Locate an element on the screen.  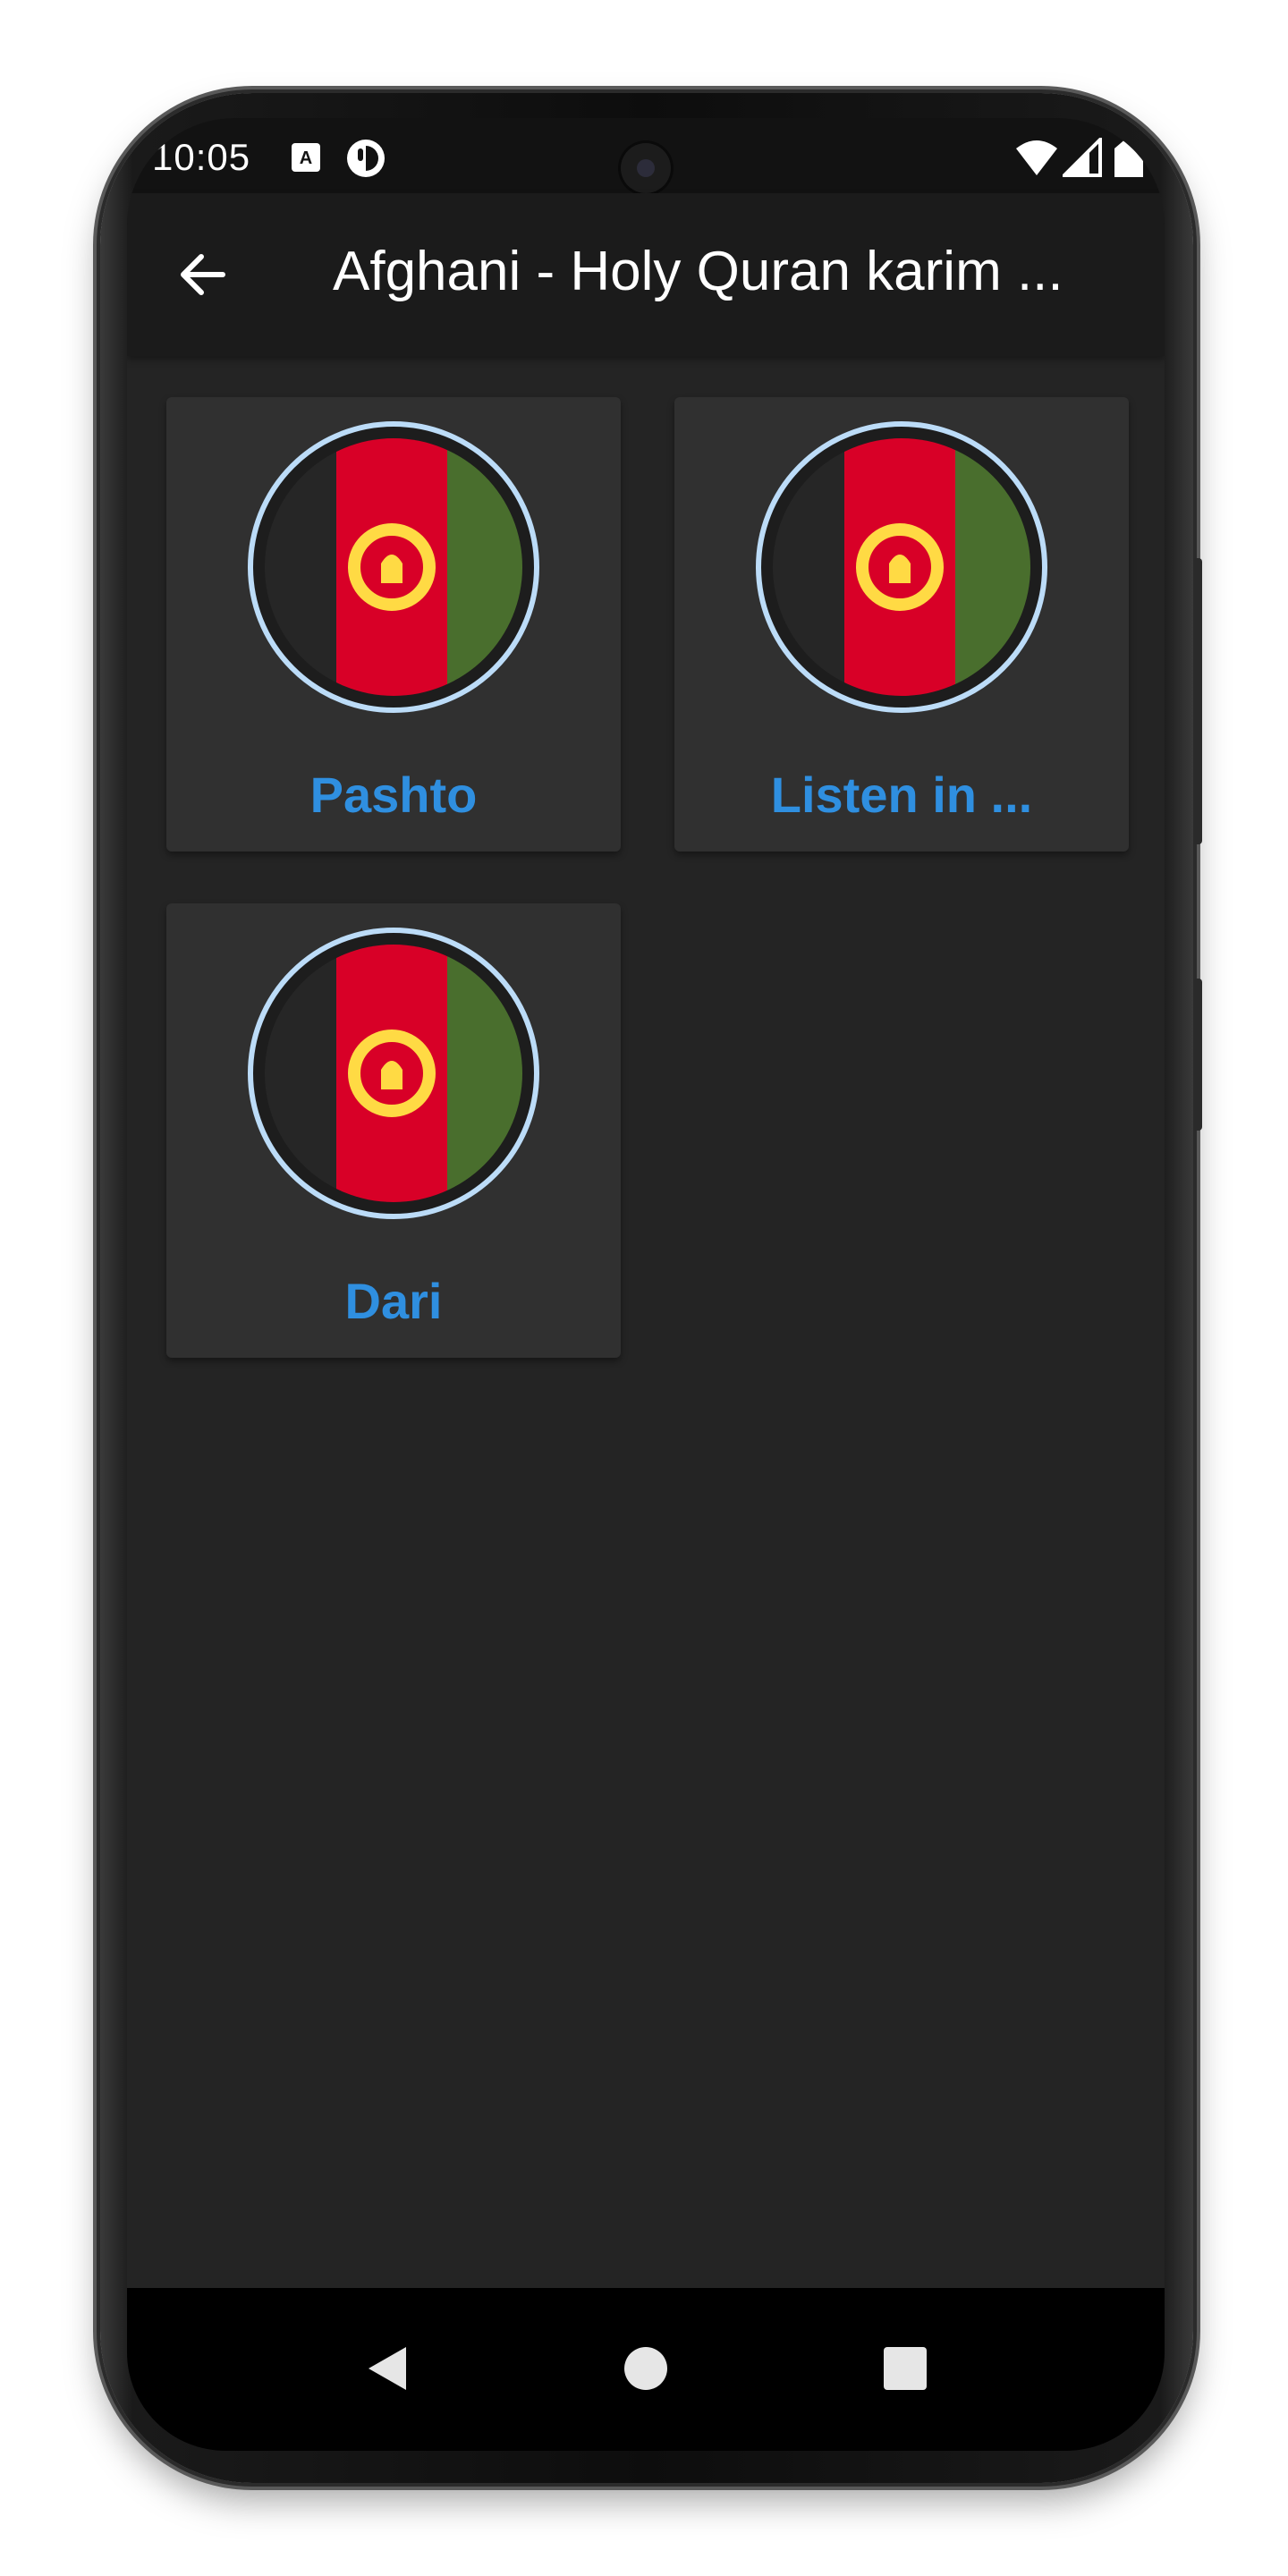
svg-text: A is located at coordinates (306, 158).